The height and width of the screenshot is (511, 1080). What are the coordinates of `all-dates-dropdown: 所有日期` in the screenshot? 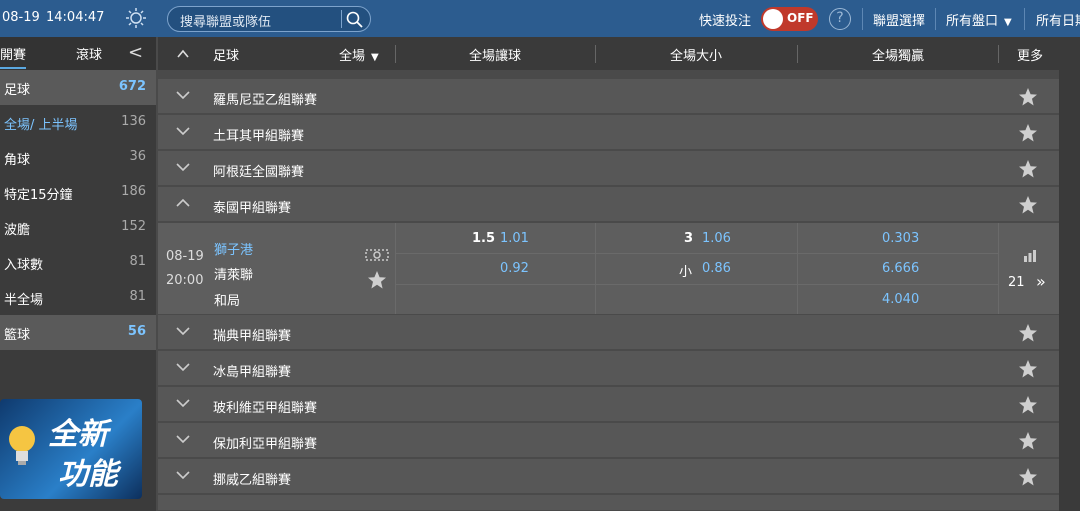 It's located at (1058, 19).